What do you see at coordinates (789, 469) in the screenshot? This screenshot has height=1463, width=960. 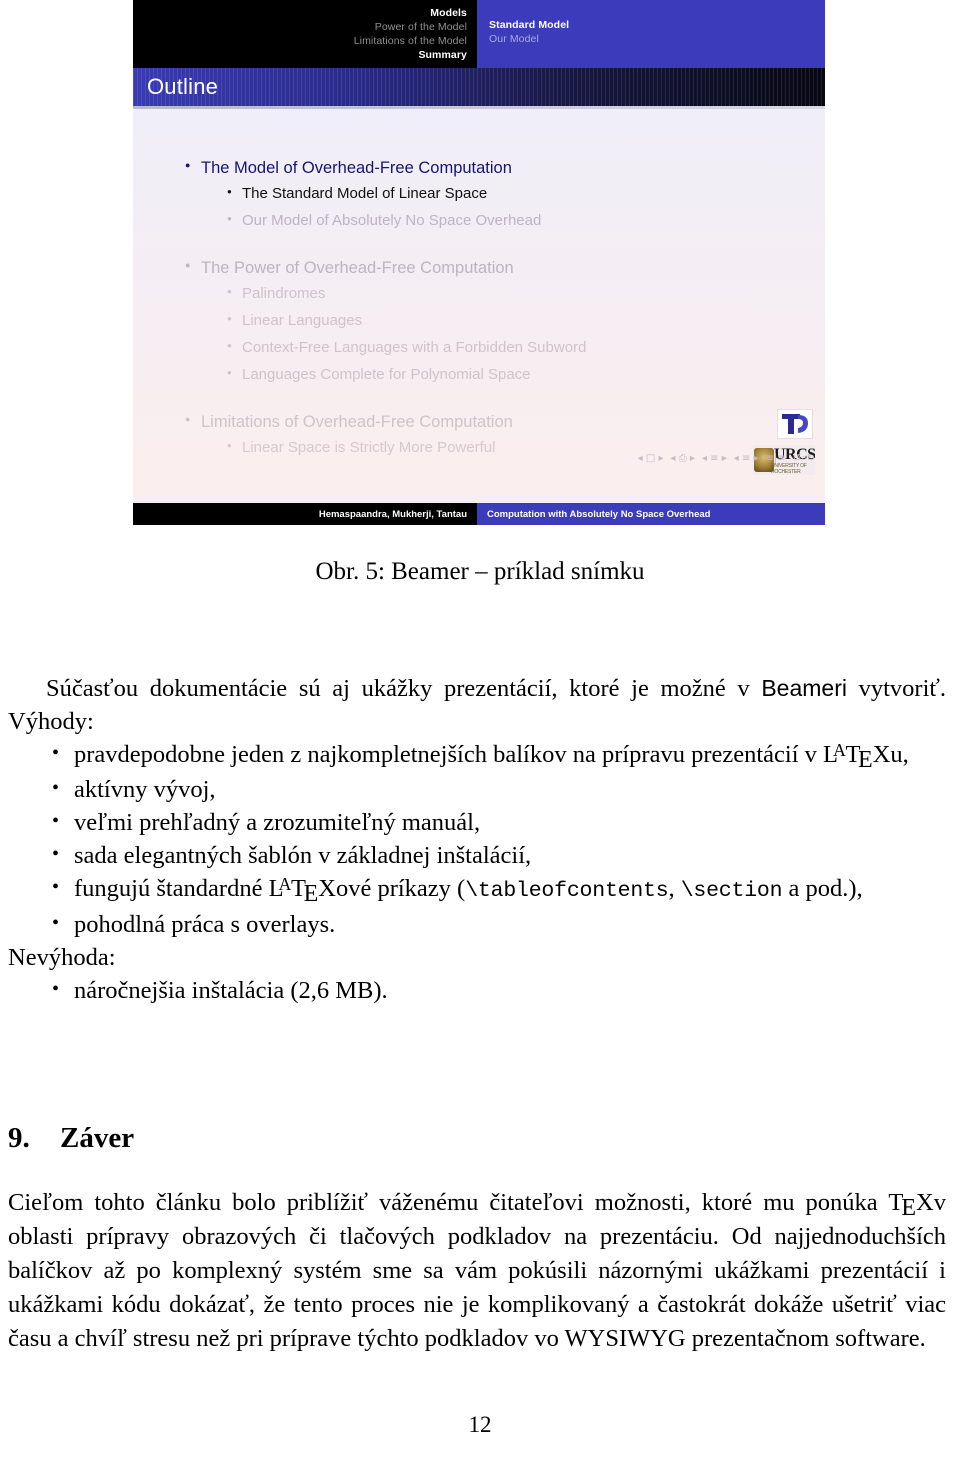 I see `urcs-logo-subtext: UNIVERSITY OF ROCHESTER` at bounding box center [789, 469].